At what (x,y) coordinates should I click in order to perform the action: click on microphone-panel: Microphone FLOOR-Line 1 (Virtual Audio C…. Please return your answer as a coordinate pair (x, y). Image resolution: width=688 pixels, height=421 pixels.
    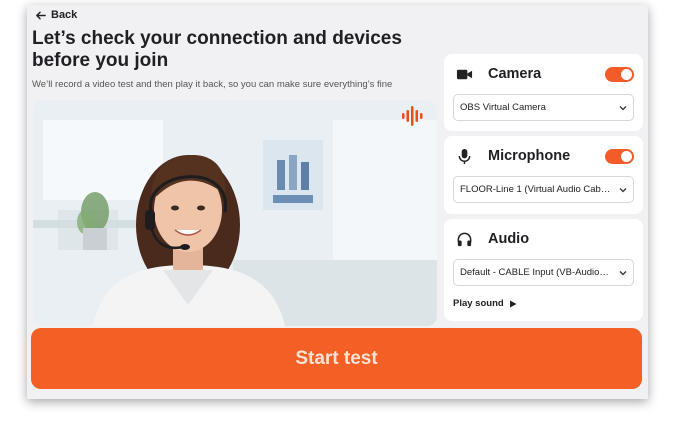
    Looking at the image, I should click on (543, 175).